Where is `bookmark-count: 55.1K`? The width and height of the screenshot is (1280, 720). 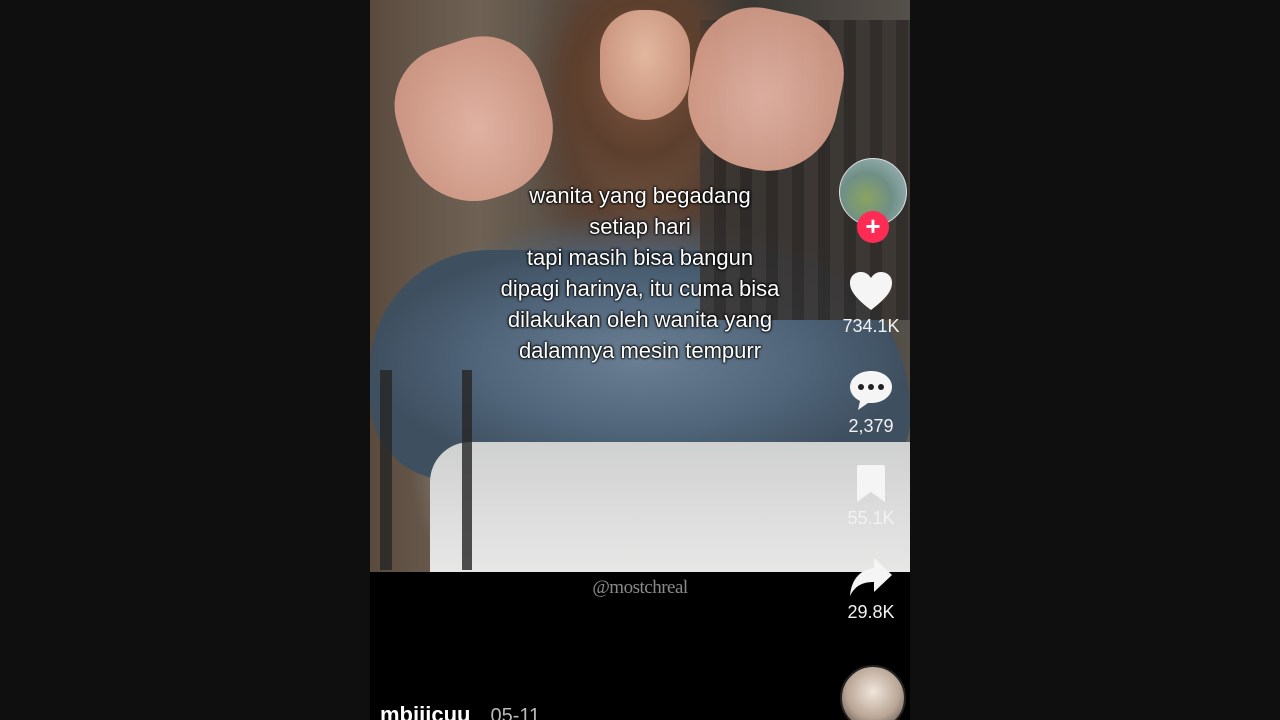
bookmark-count: 55.1K is located at coordinates (871, 518).